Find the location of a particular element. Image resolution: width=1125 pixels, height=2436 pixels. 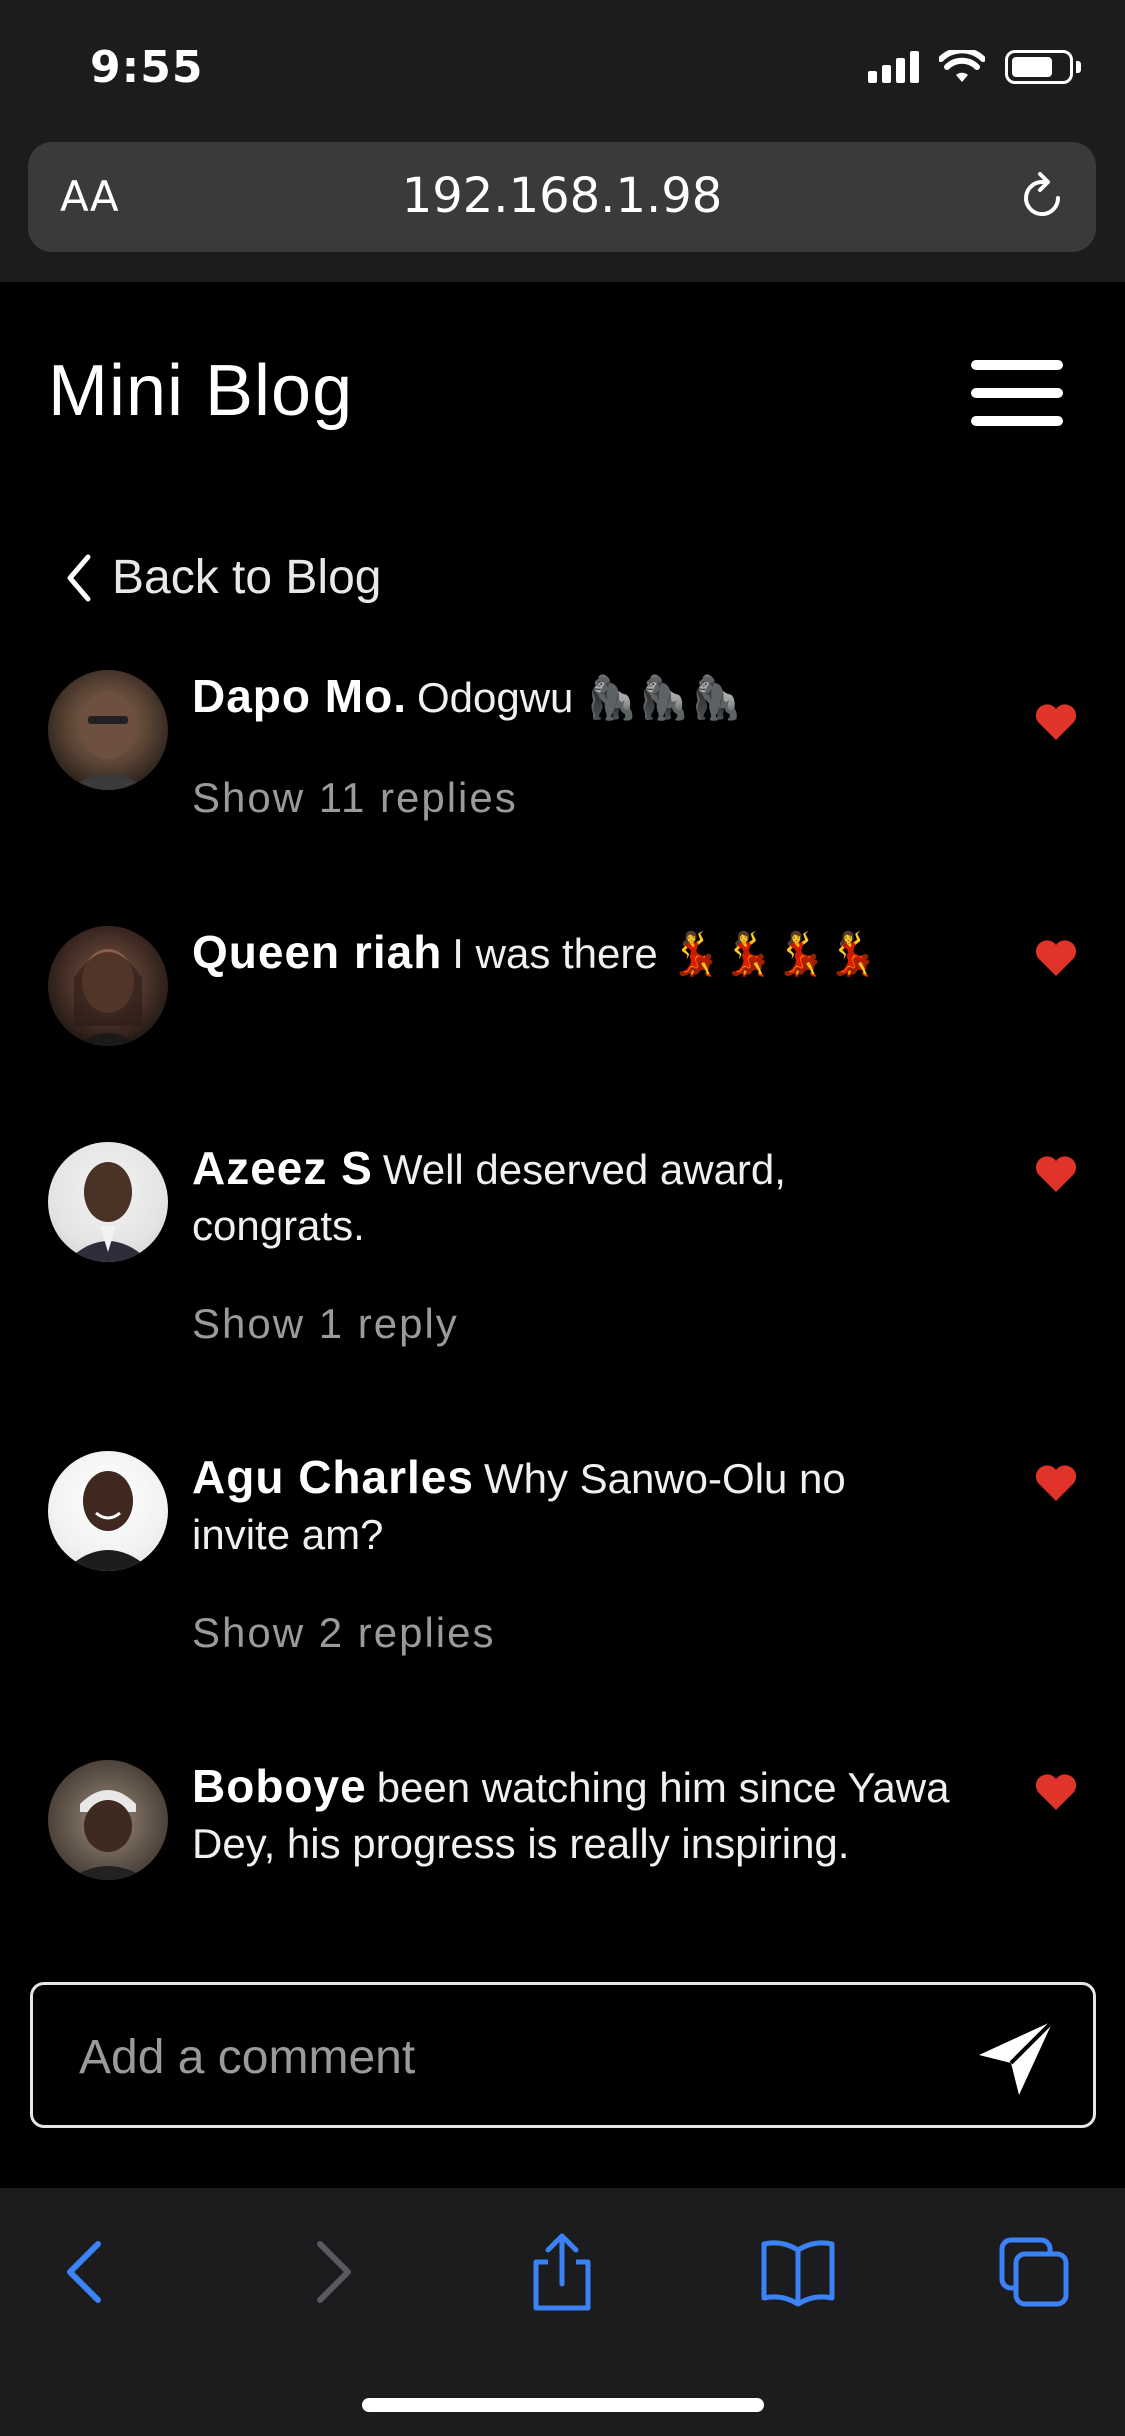

home-indicator is located at coordinates (563, 2405).